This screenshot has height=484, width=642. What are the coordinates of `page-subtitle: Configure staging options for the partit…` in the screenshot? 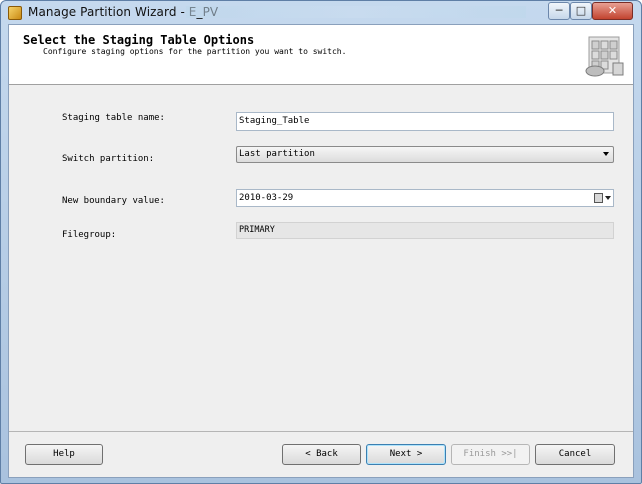 It's located at (195, 51).